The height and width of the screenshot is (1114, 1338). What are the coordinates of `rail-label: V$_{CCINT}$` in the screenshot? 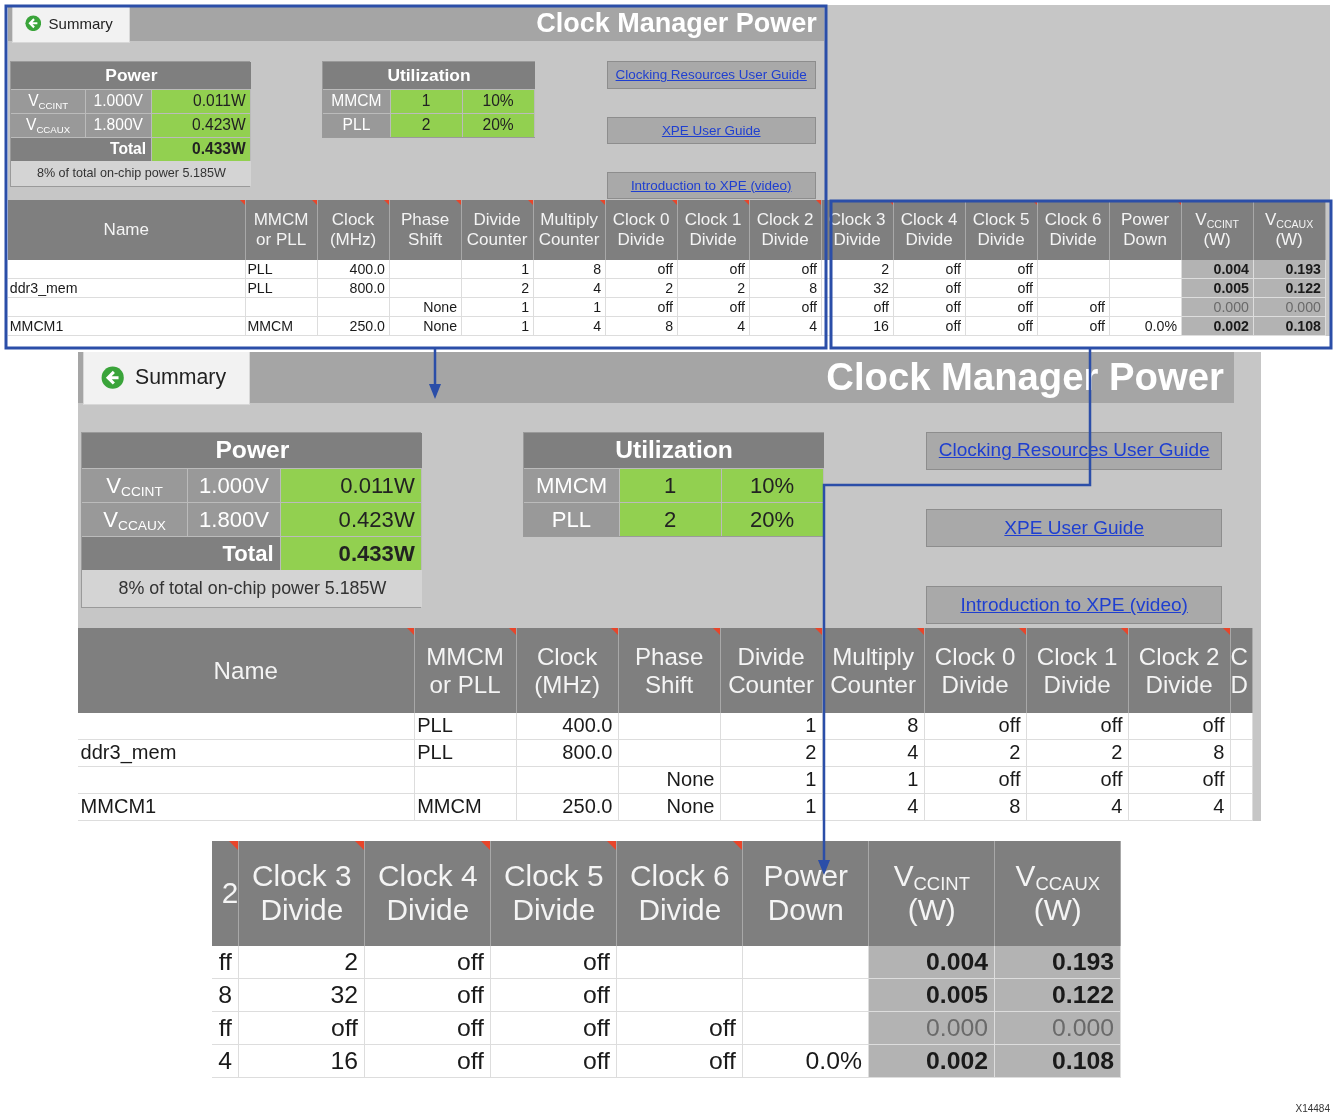 It's located at (135, 485).